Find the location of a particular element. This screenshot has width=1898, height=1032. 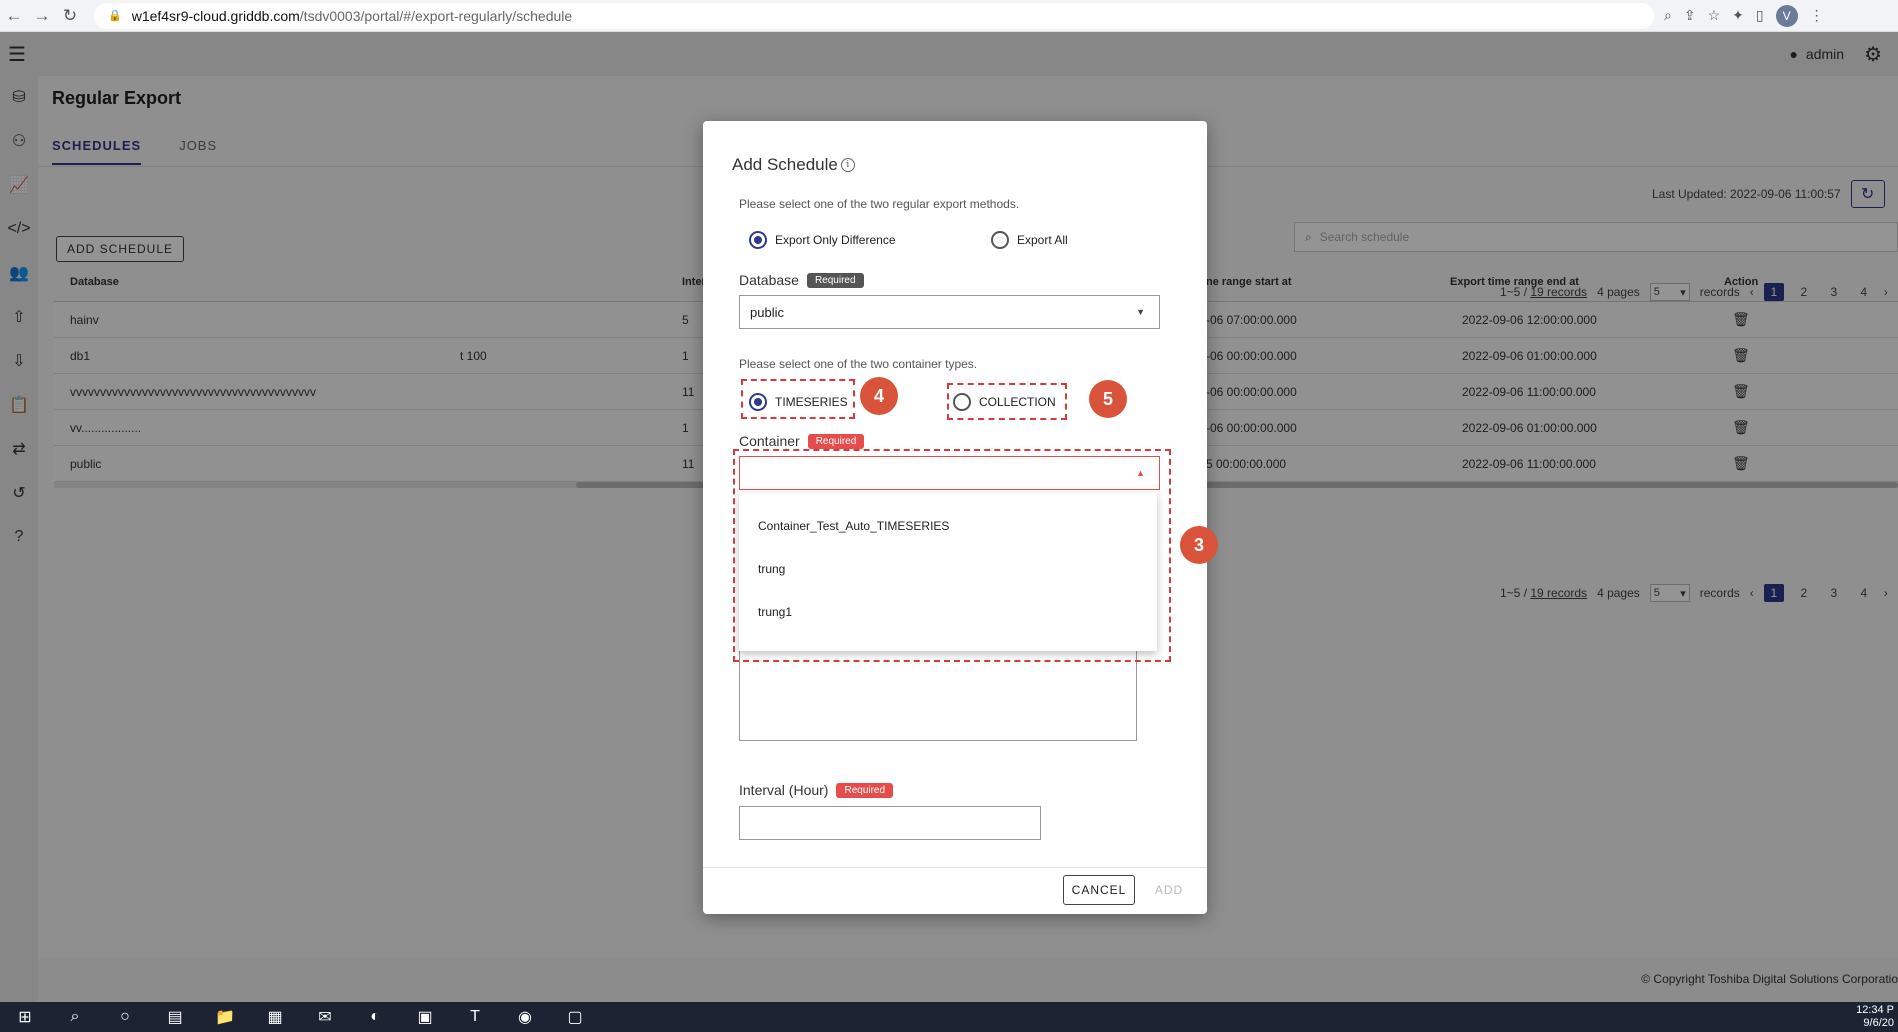

add-button: ADD is located at coordinates (1169, 890).